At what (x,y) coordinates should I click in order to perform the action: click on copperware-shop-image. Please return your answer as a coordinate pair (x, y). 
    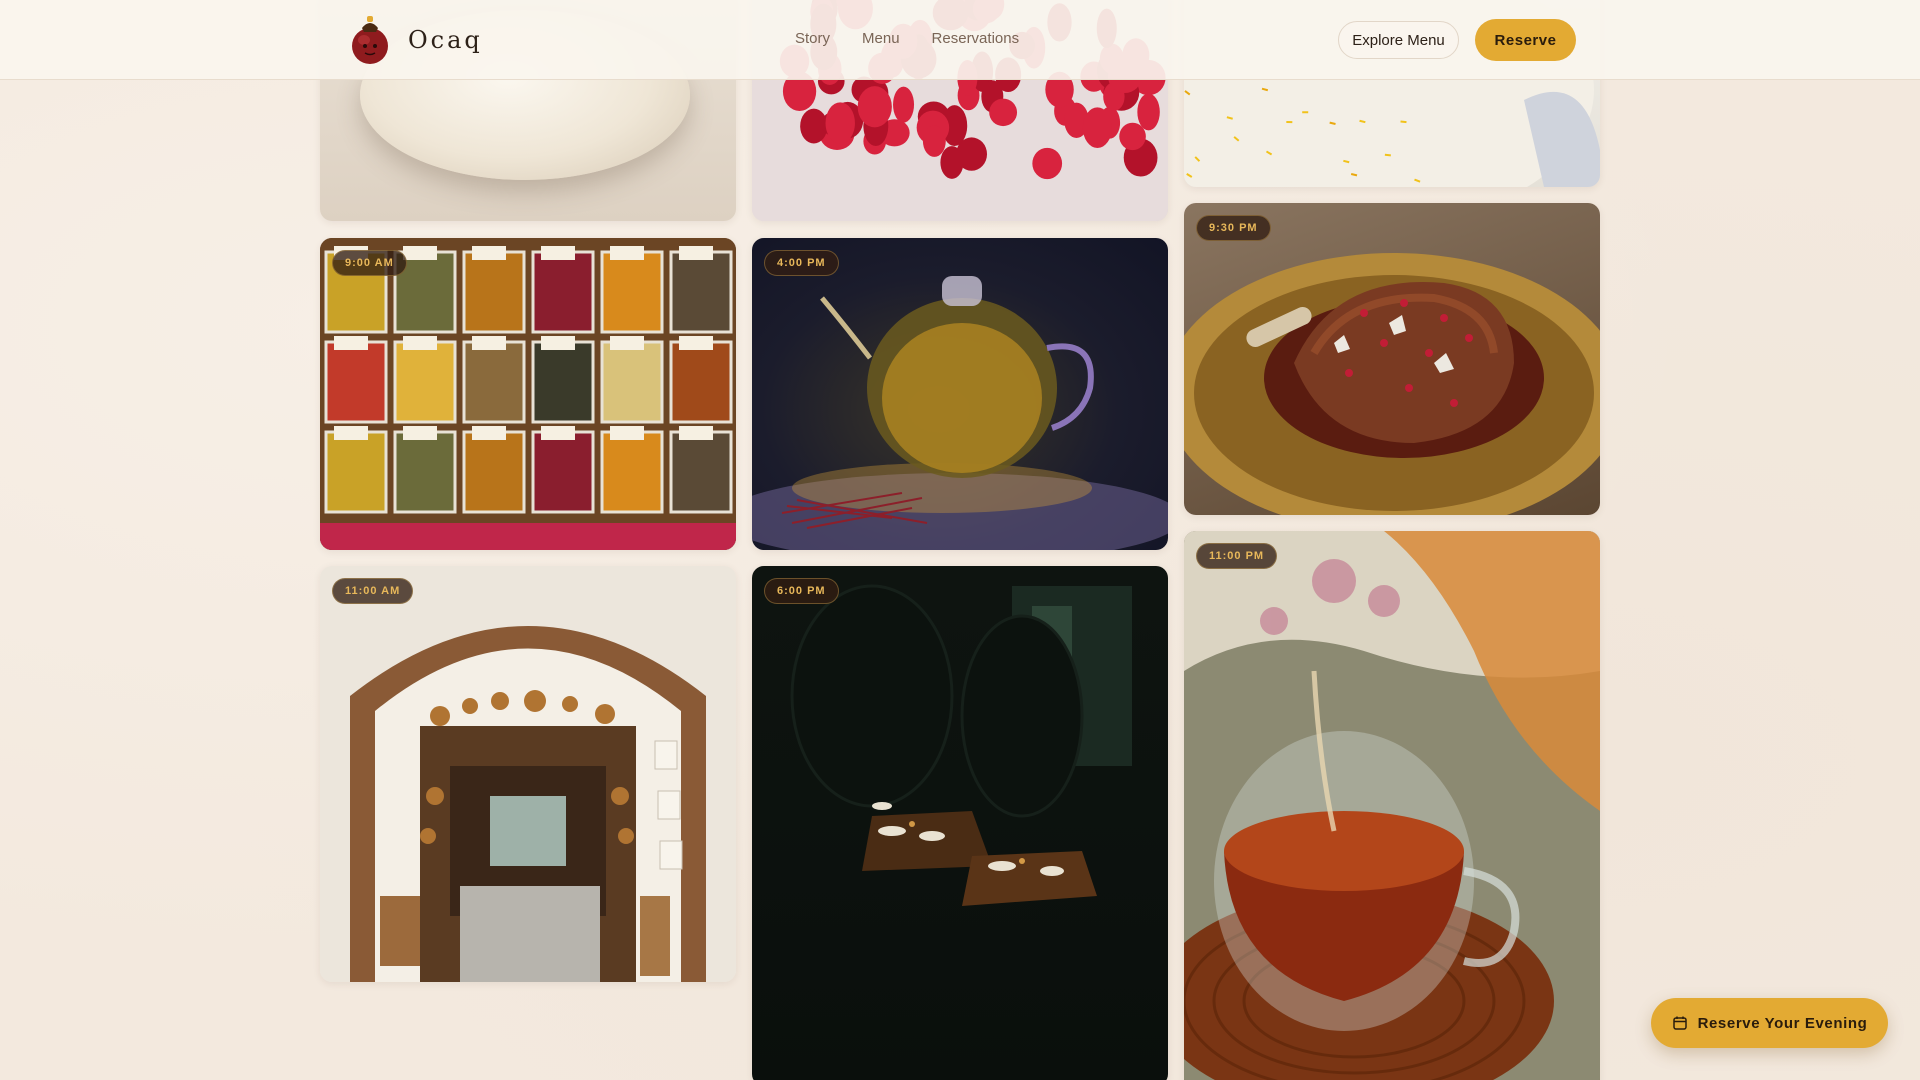
    Looking at the image, I should click on (528, 774).